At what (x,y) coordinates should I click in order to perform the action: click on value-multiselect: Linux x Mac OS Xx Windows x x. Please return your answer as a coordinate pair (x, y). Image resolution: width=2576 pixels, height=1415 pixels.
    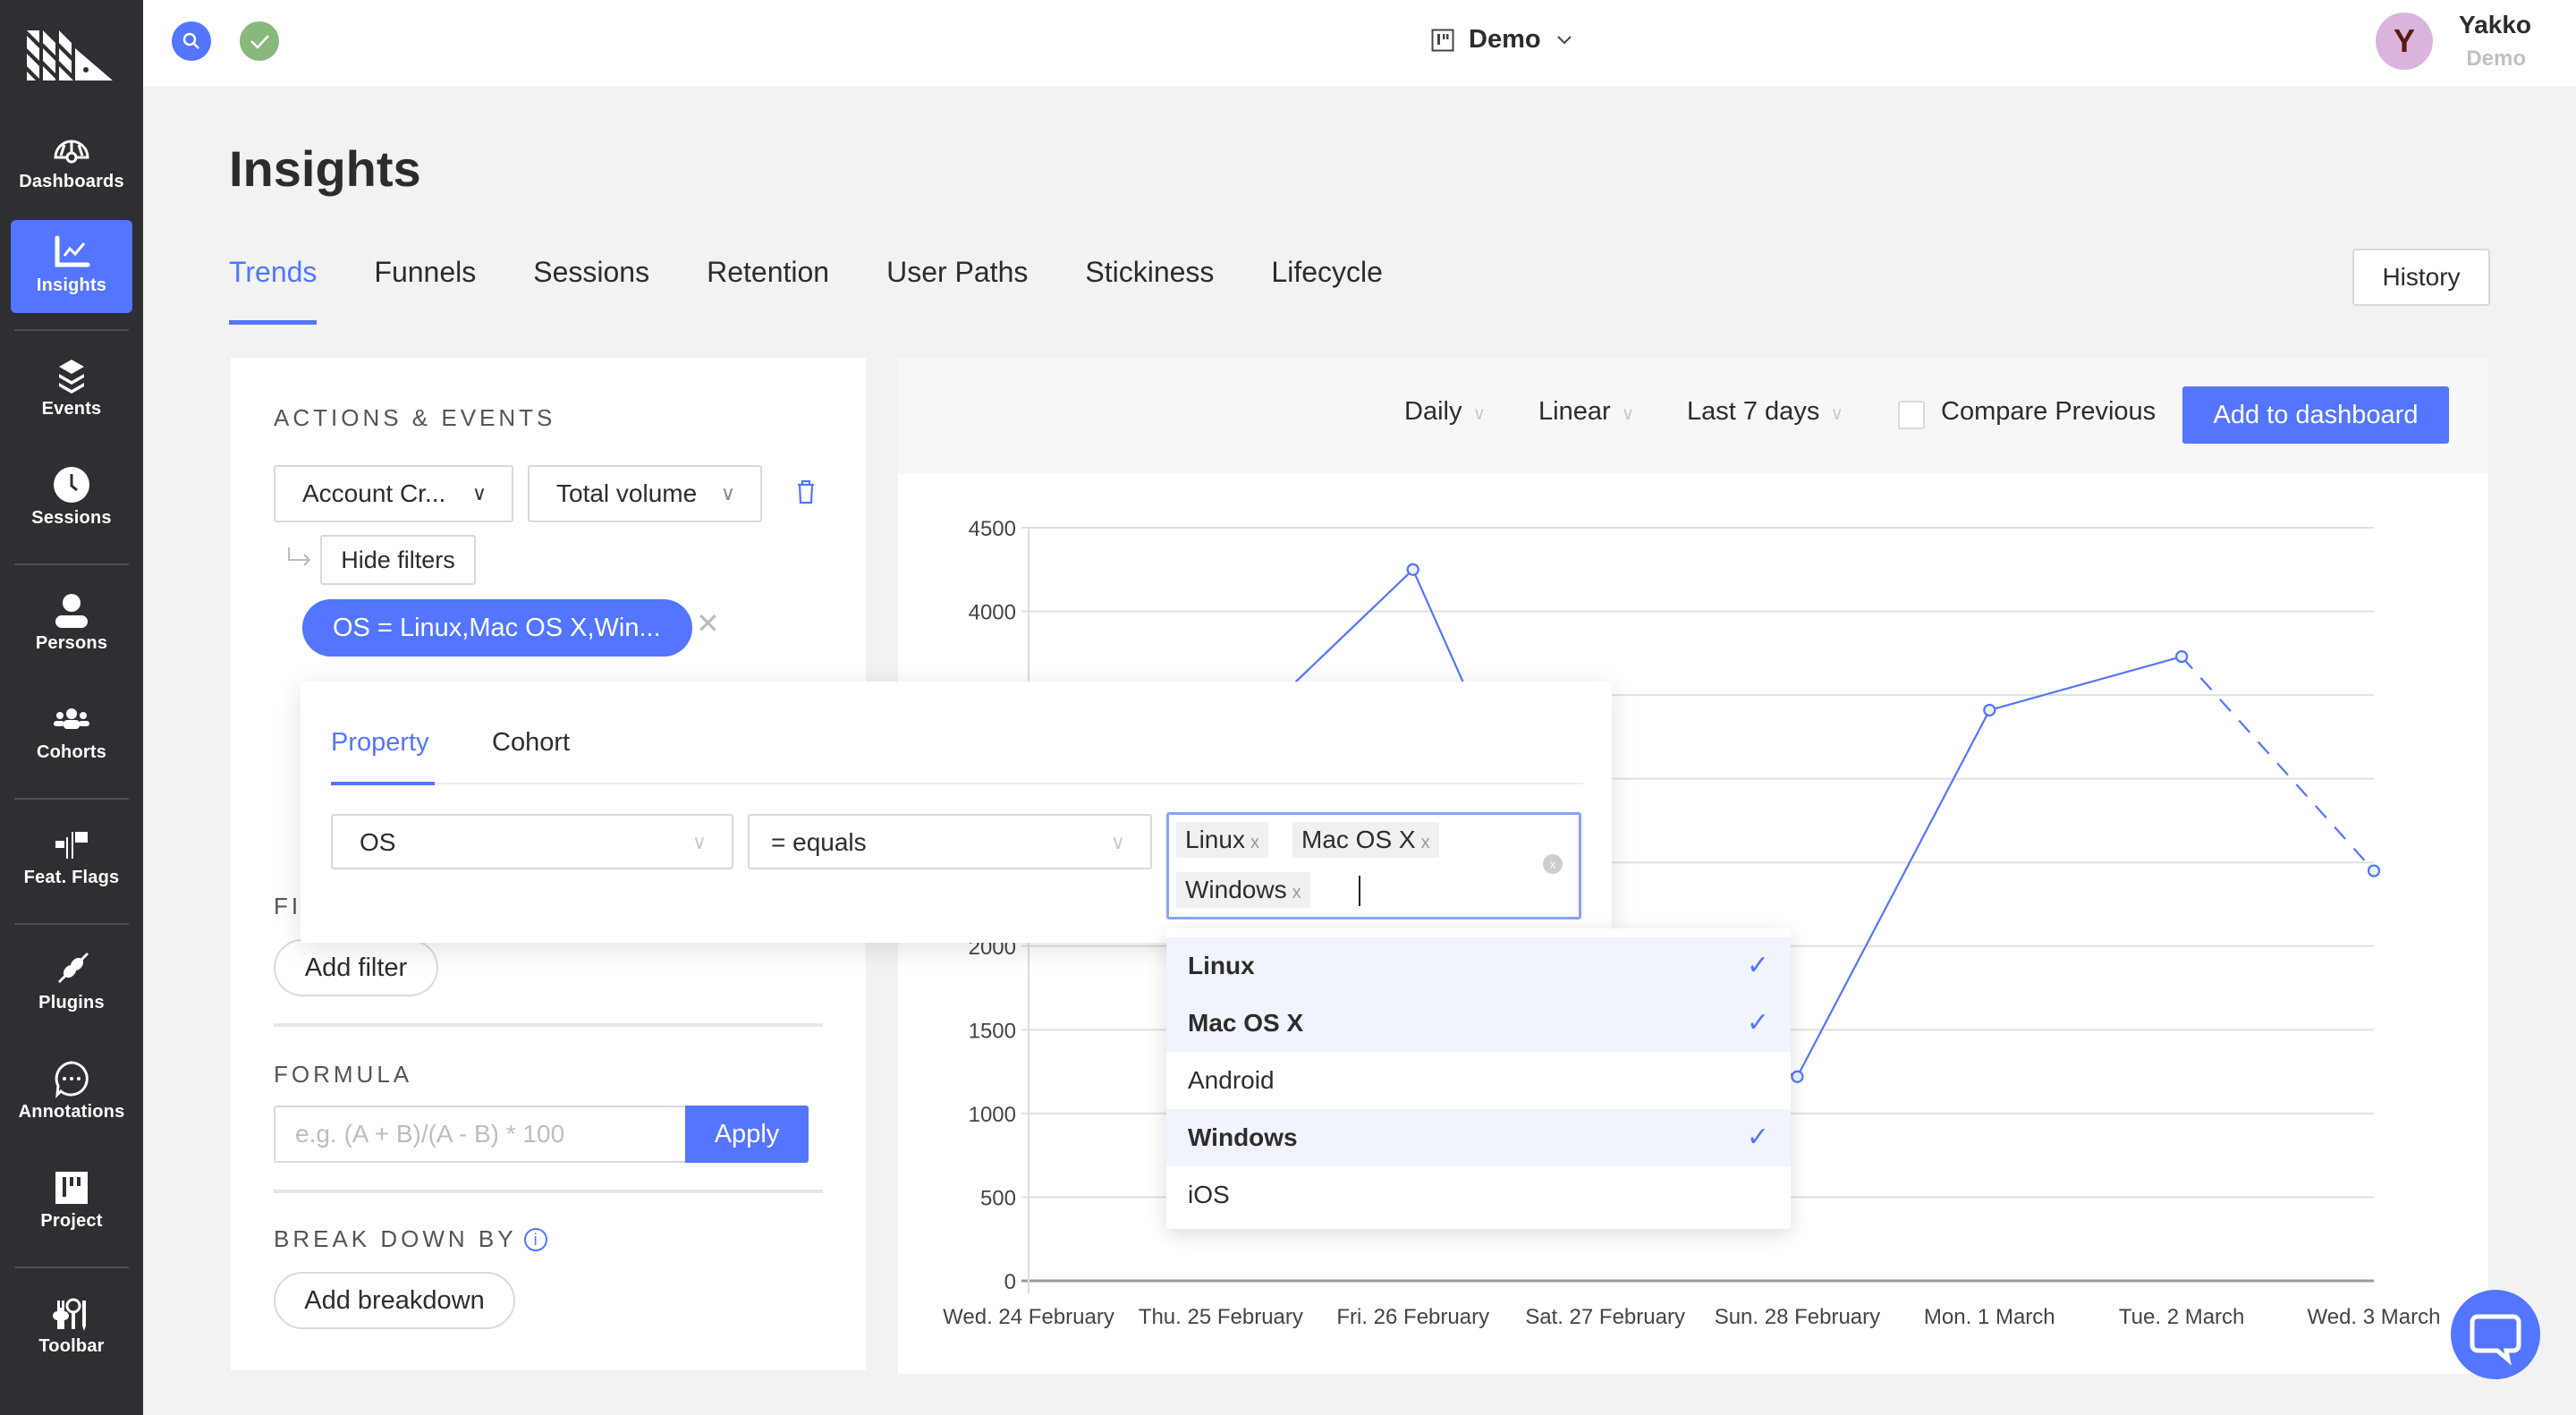
    Looking at the image, I should click on (1373, 866).